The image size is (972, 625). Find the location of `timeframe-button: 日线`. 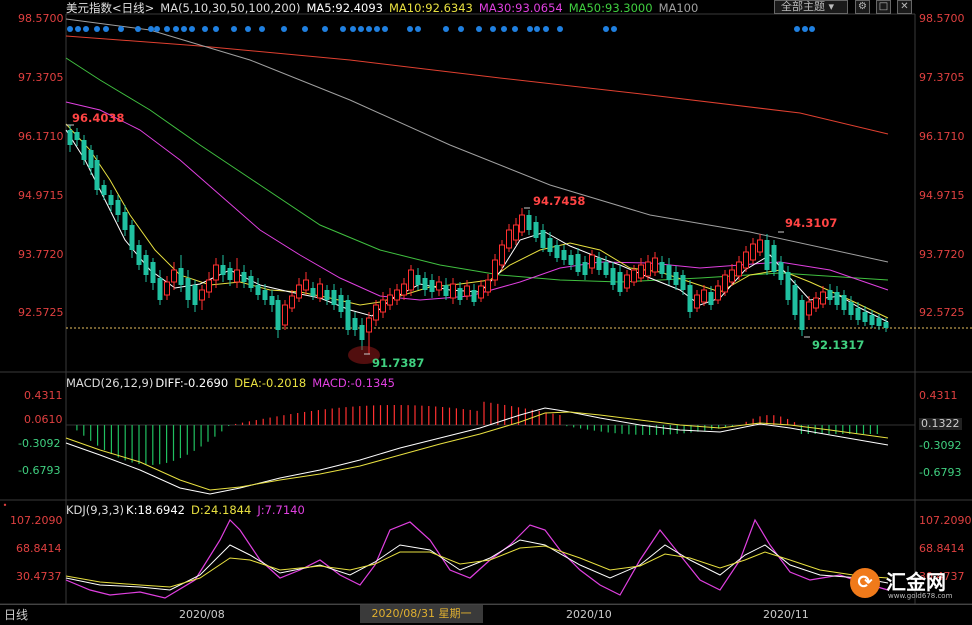

timeframe-button: 日线 is located at coordinates (16, 614).